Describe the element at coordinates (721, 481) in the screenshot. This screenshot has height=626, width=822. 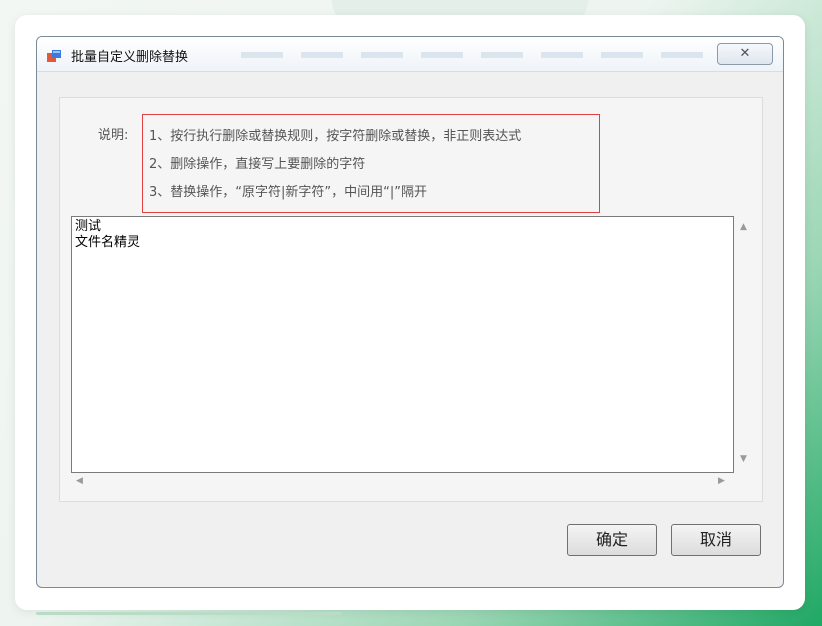
I see `scroll-right-arrow-icon: ▶` at that location.